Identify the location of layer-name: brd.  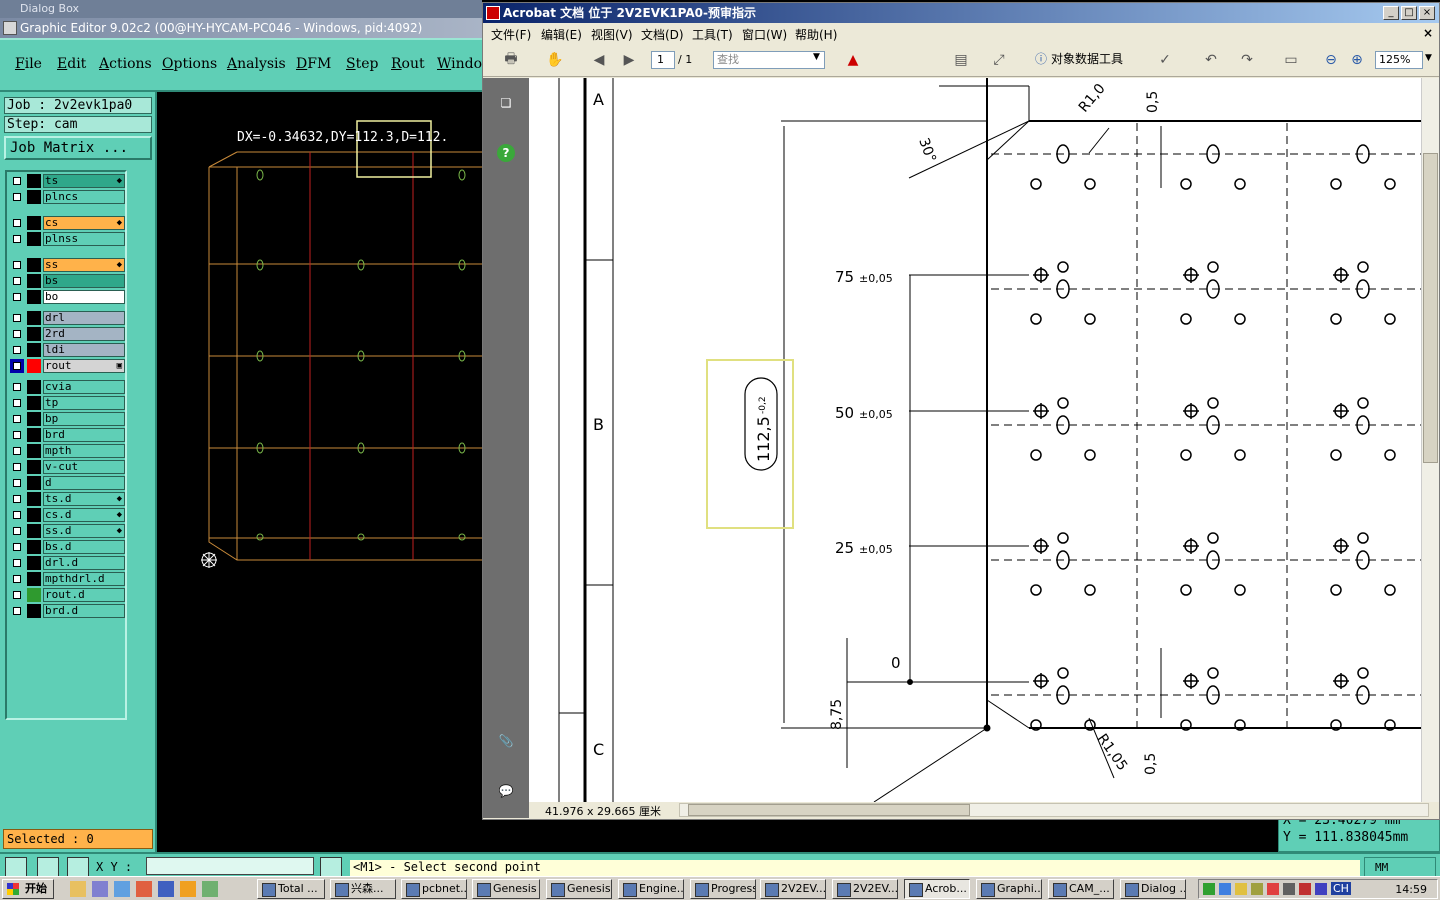
(84, 435).